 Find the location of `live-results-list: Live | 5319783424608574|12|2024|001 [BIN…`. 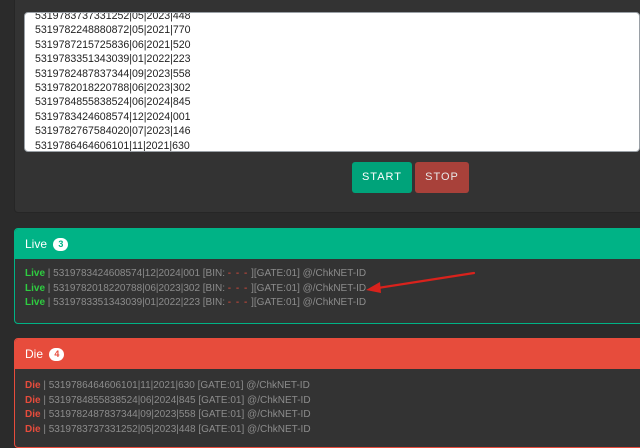

live-results-list: Live | 5319783424608574|12|2024|001 [BIN… is located at coordinates (195, 289).